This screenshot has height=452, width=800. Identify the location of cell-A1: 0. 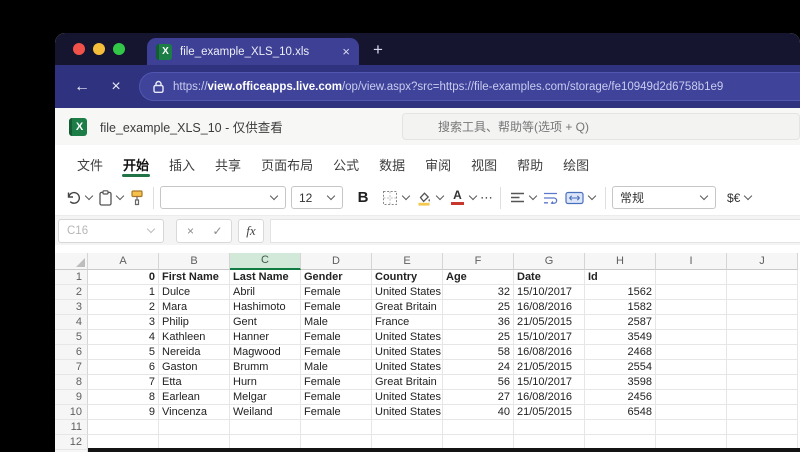
(123, 277).